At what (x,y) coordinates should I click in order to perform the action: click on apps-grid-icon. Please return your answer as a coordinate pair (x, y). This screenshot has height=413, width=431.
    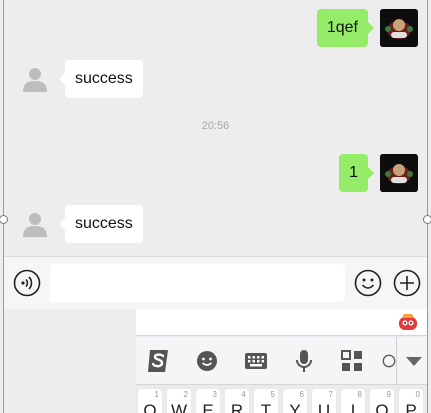
    Looking at the image, I should click on (351, 360).